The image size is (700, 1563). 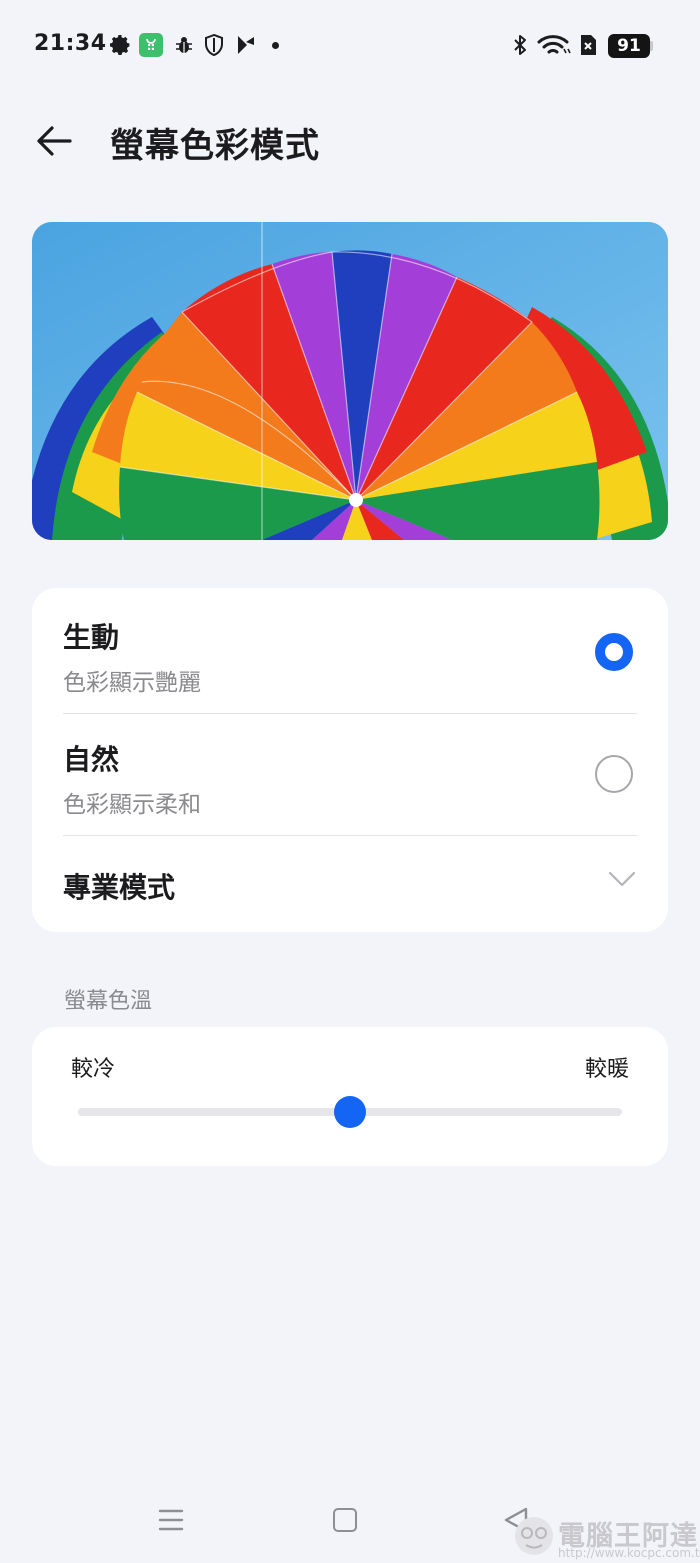 What do you see at coordinates (629, 1553) in the screenshot?
I see `watermark-url: http://www.kocpc.com.tw` at bounding box center [629, 1553].